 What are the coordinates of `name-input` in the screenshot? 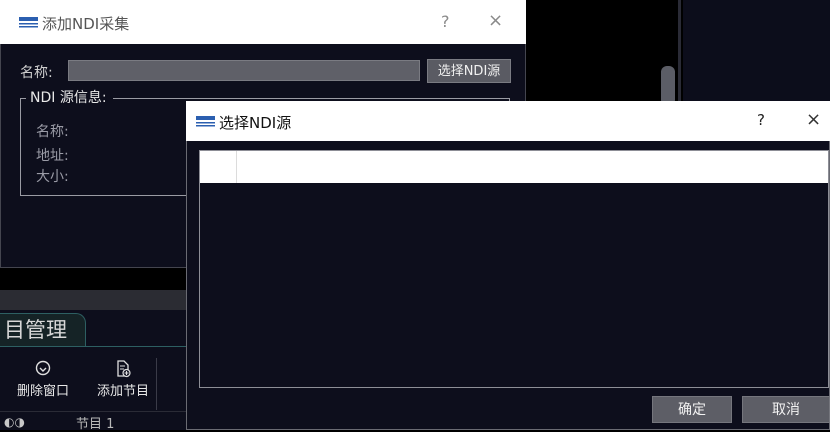 It's located at (244, 70).